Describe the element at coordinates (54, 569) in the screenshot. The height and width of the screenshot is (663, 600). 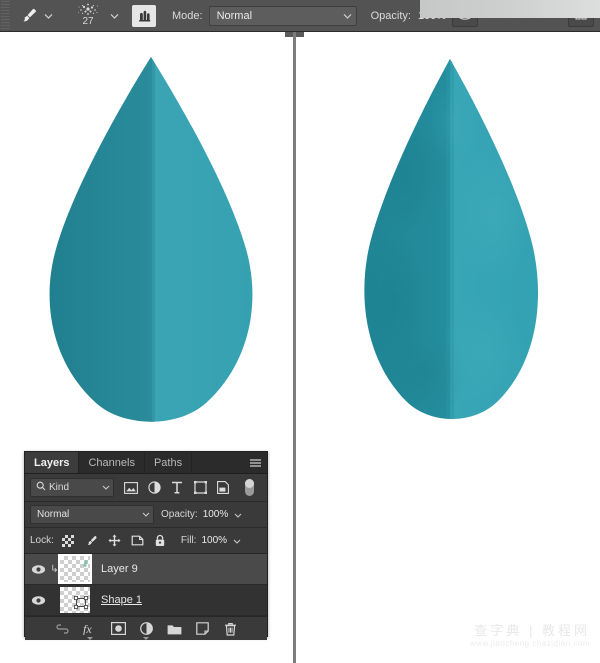
I see `clipping-mask-arrow-icon: ↳` at that location.